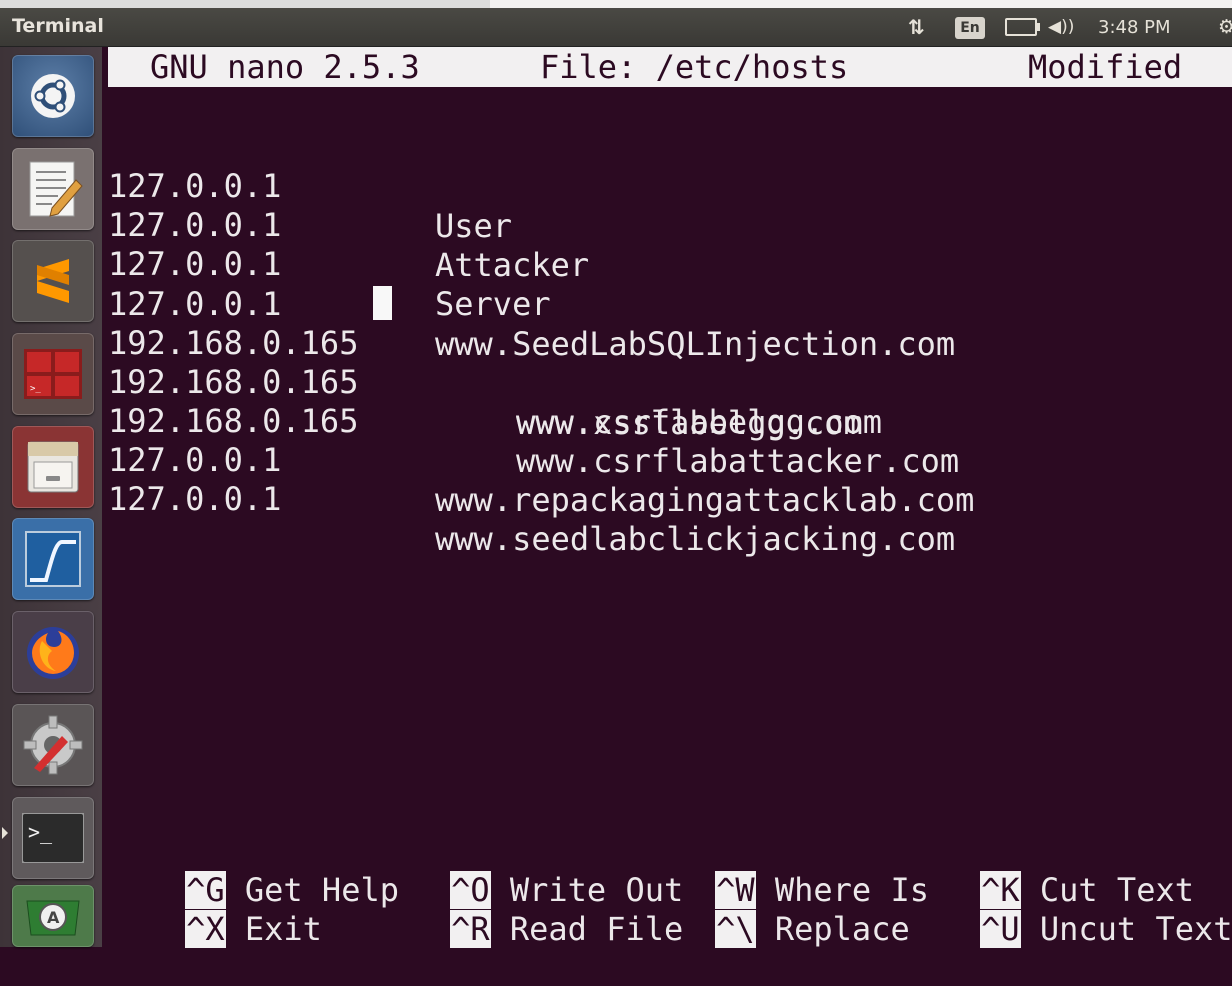 The image size is (1232, 986). I want to click on file-cabinet-button, so click(53, 467).